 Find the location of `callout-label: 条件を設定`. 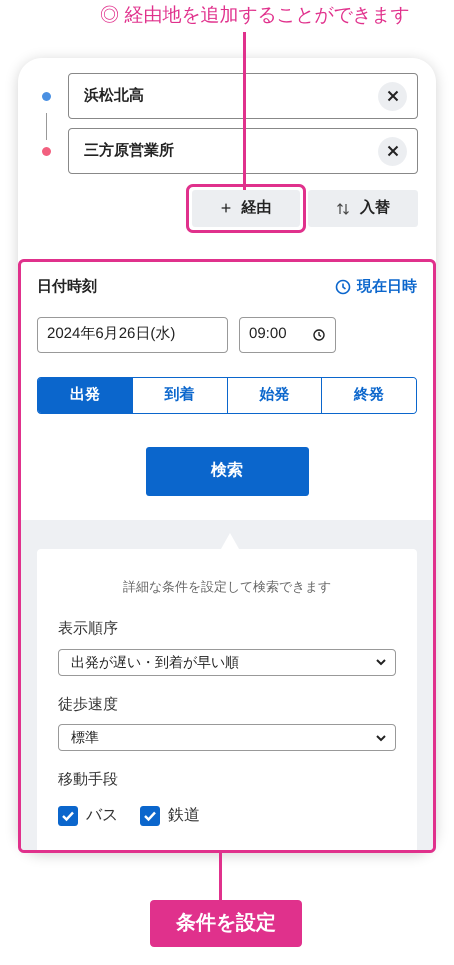

callout-label: 条件を設定 is located at coordinates (226, 923).